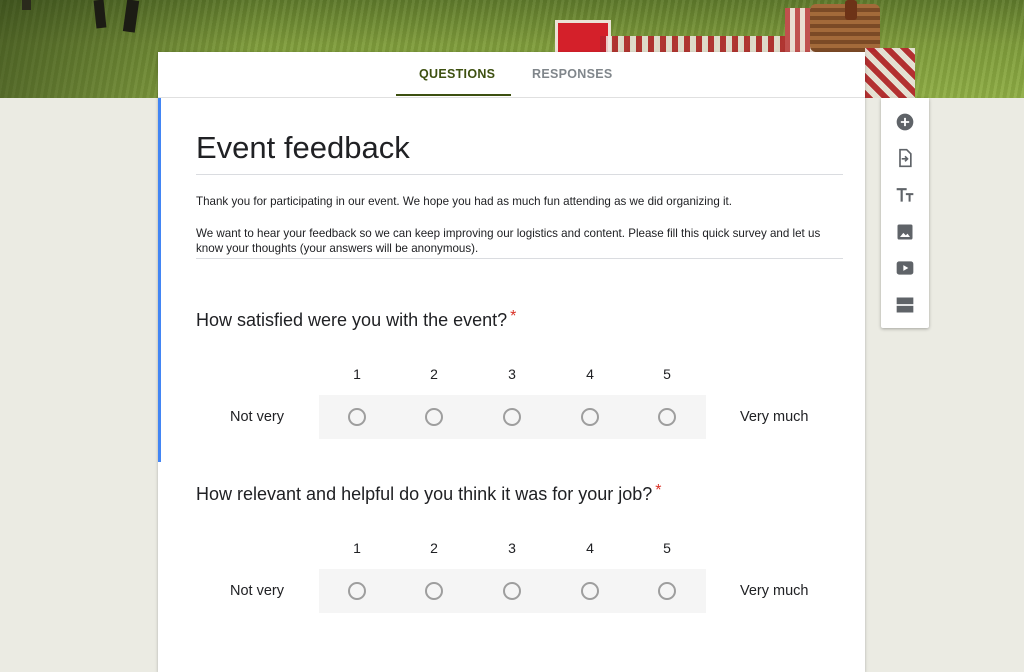  I want to click on tab-bar: QUESTIONS RESPONSES, so click(511, 75).